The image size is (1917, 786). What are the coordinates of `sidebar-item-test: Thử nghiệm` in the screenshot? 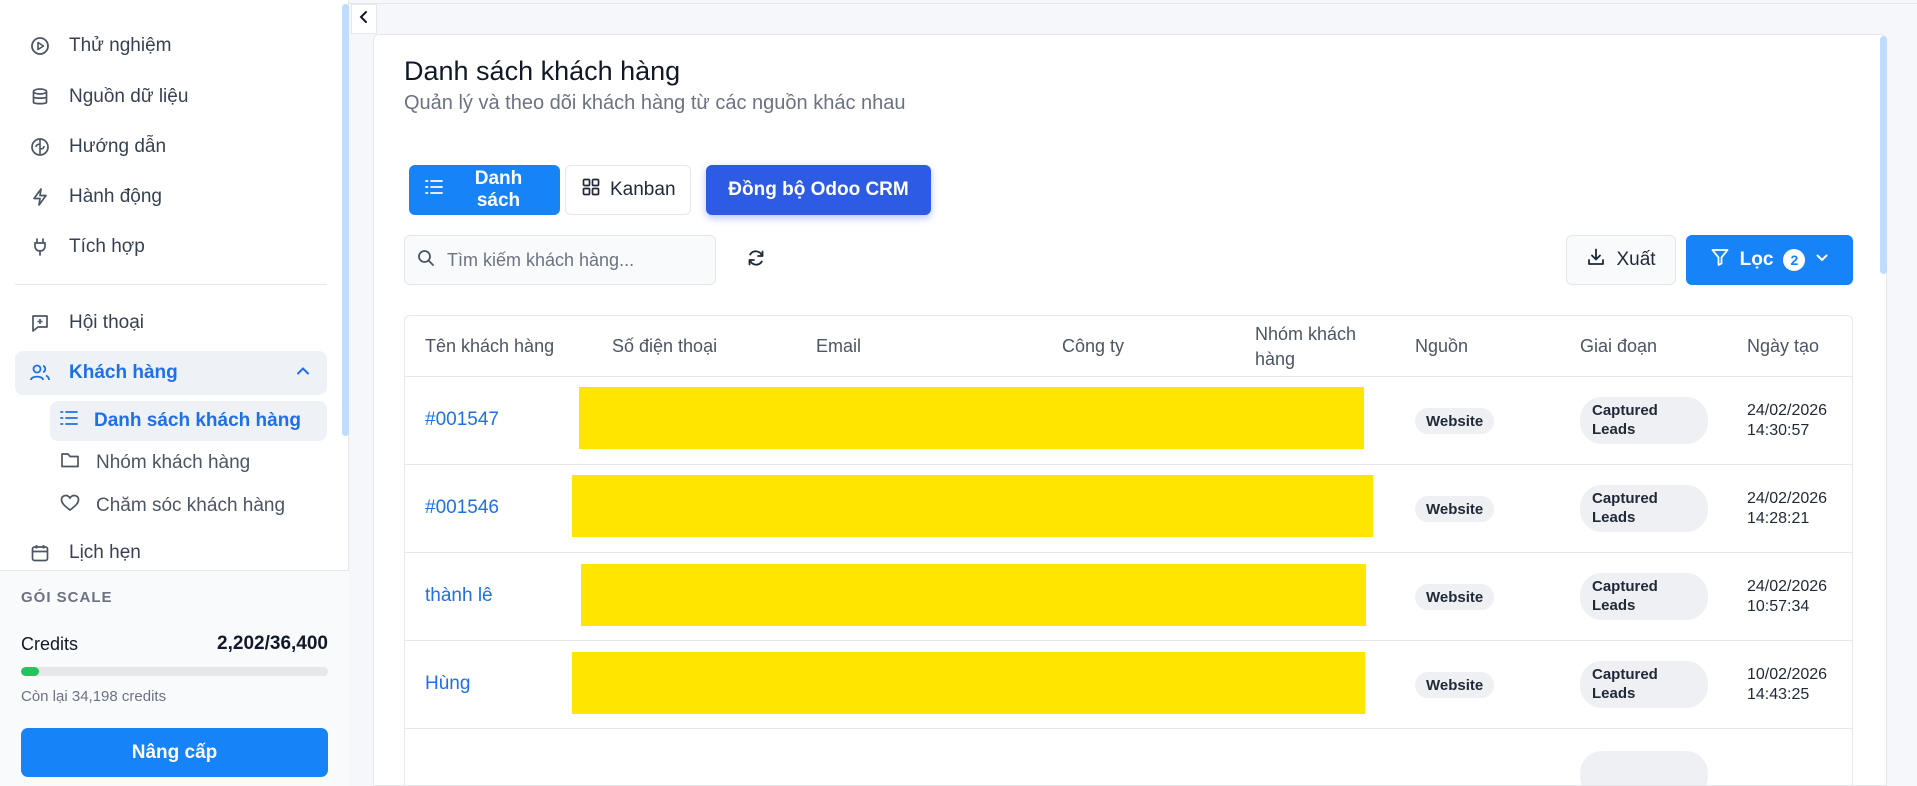 It's located at (171, 46).